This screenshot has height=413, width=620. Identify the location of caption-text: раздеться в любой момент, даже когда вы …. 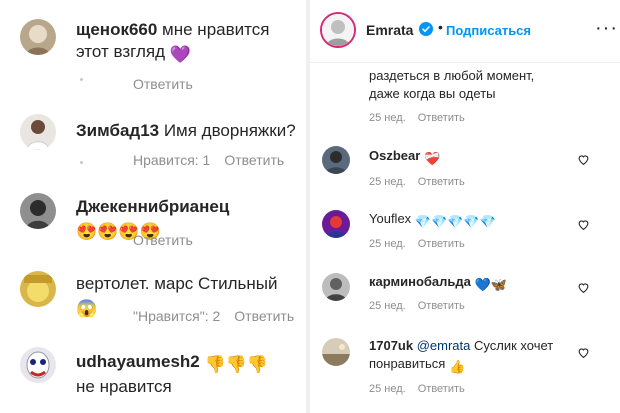
(452, 84).